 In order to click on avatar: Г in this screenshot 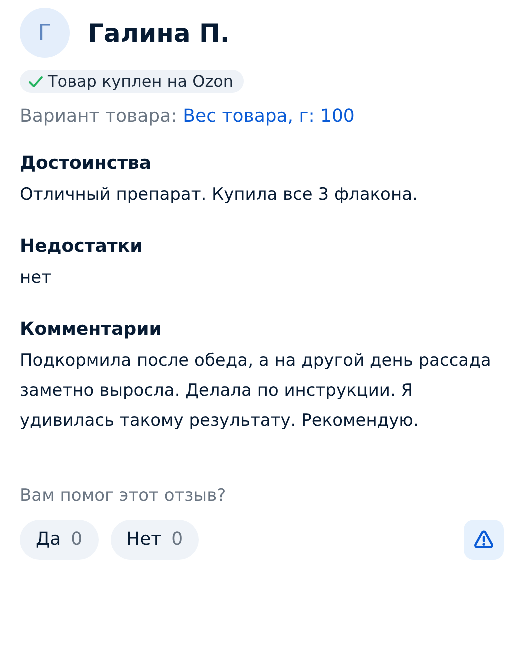, I will do `click(45, 33)`.